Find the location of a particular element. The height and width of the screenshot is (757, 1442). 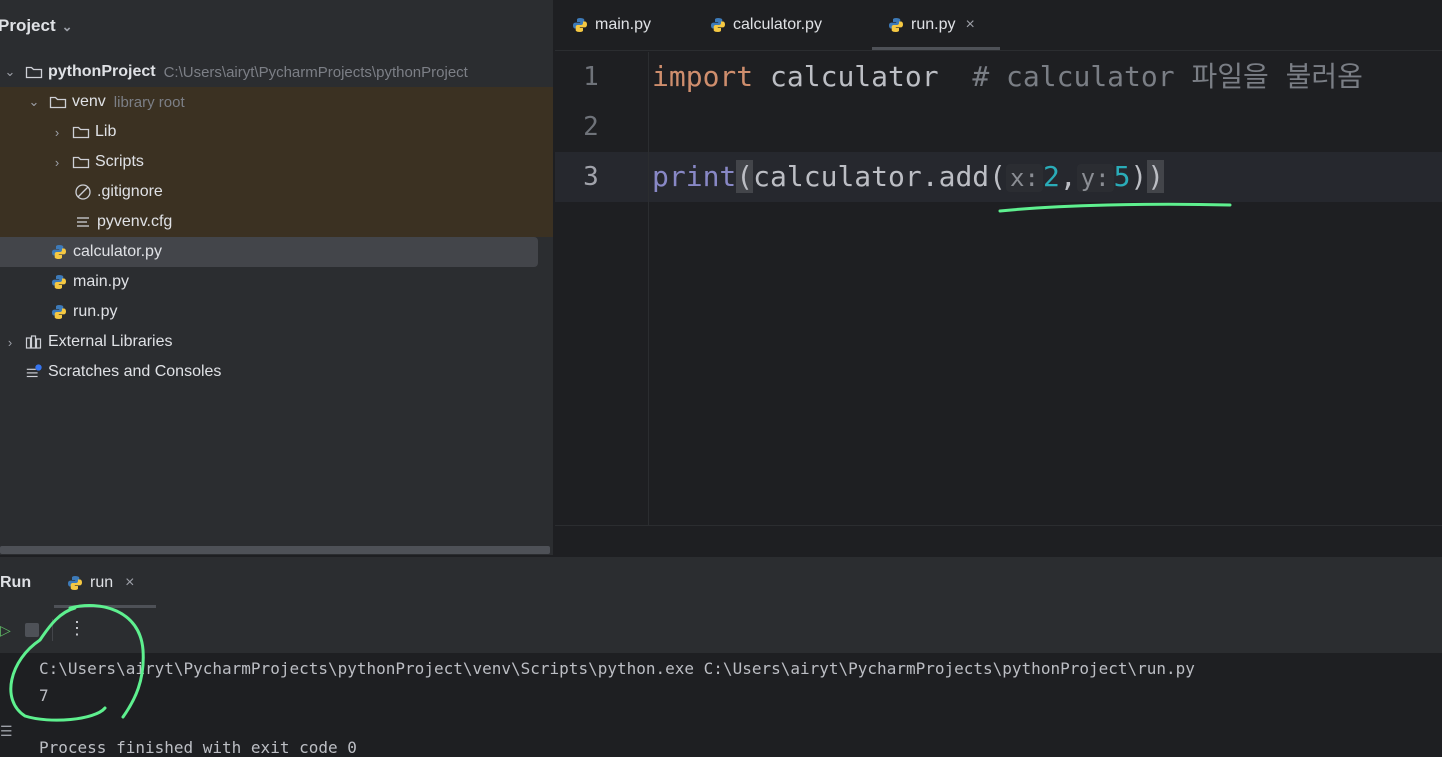

tree-item-label: .gitignore is located at coordinates (130, 191).